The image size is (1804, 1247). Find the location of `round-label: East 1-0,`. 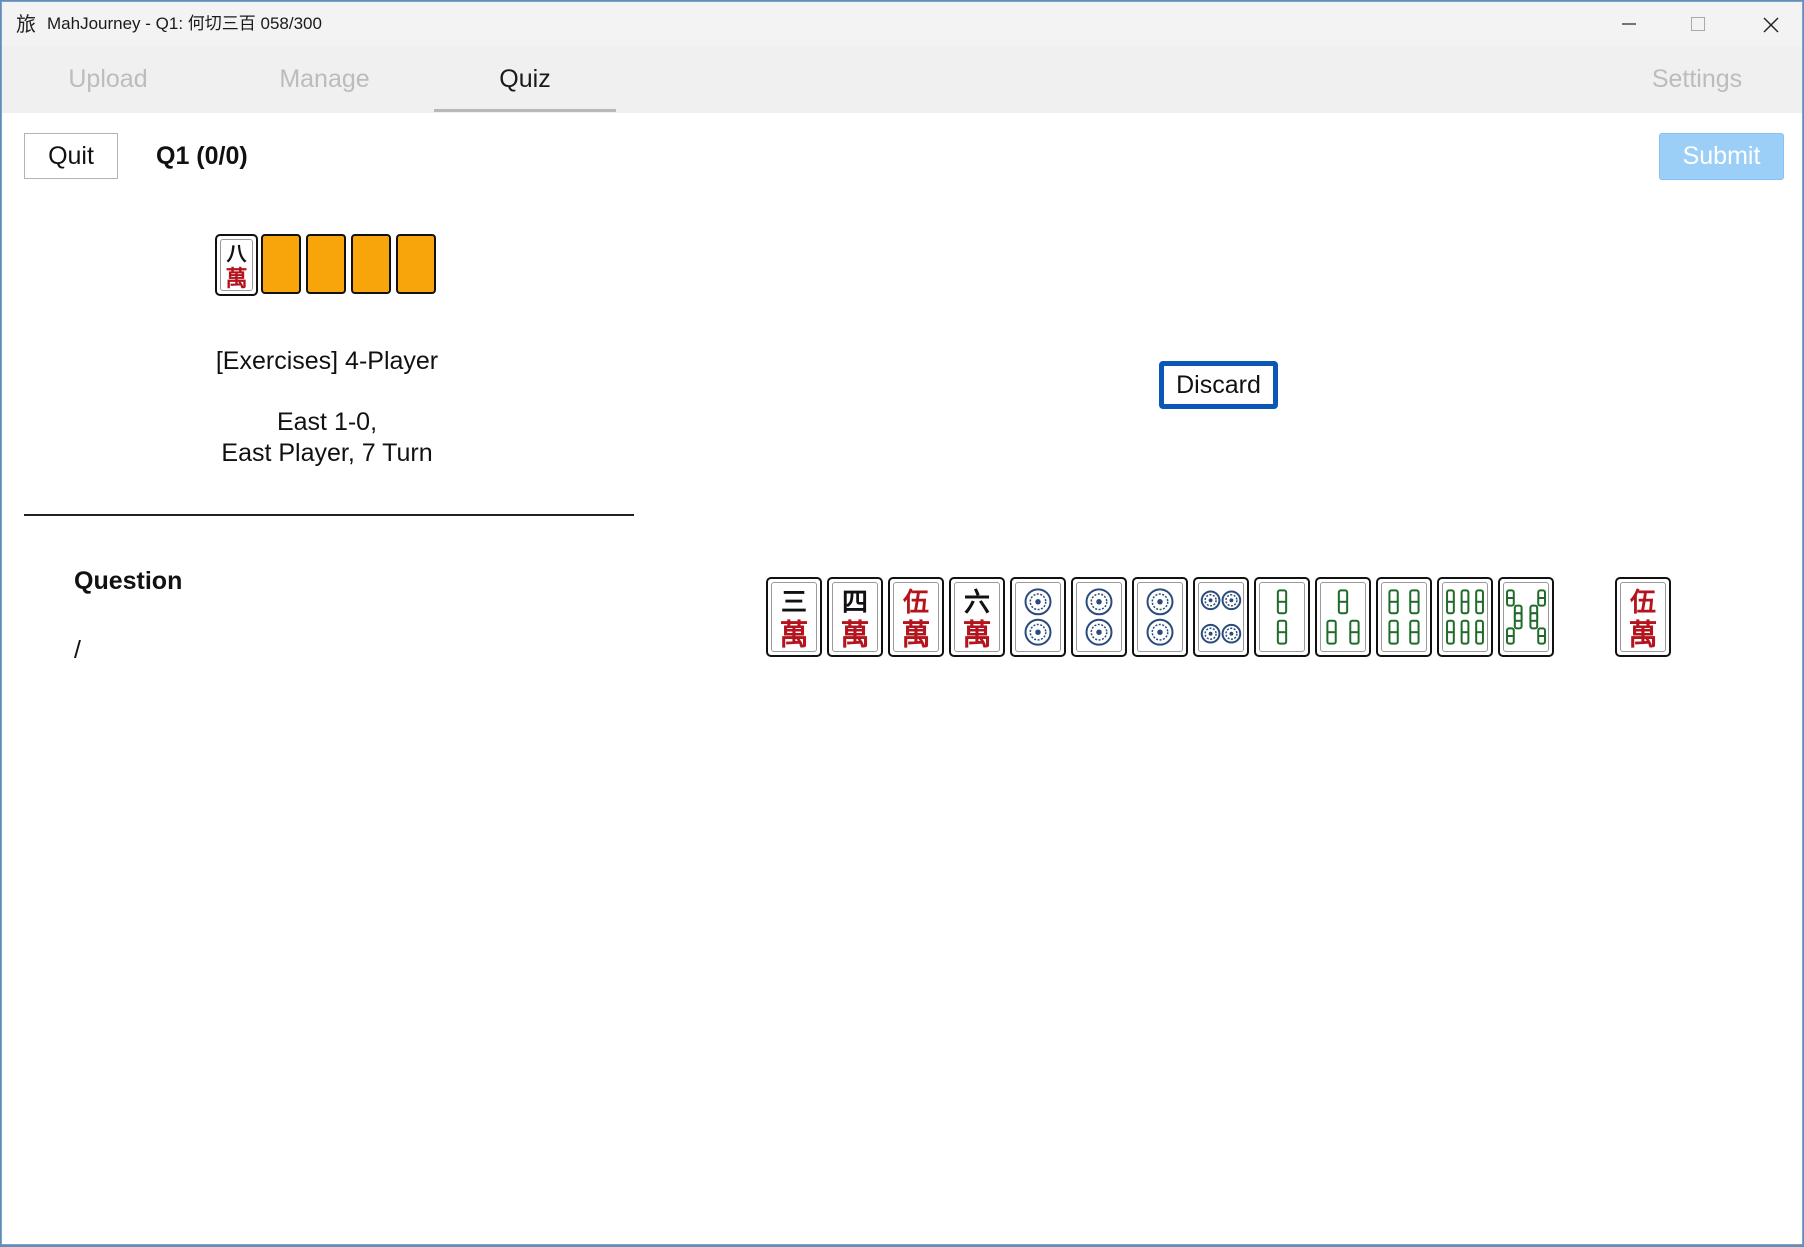

round-label: East 1-0, is located at coordinates (327, 422).